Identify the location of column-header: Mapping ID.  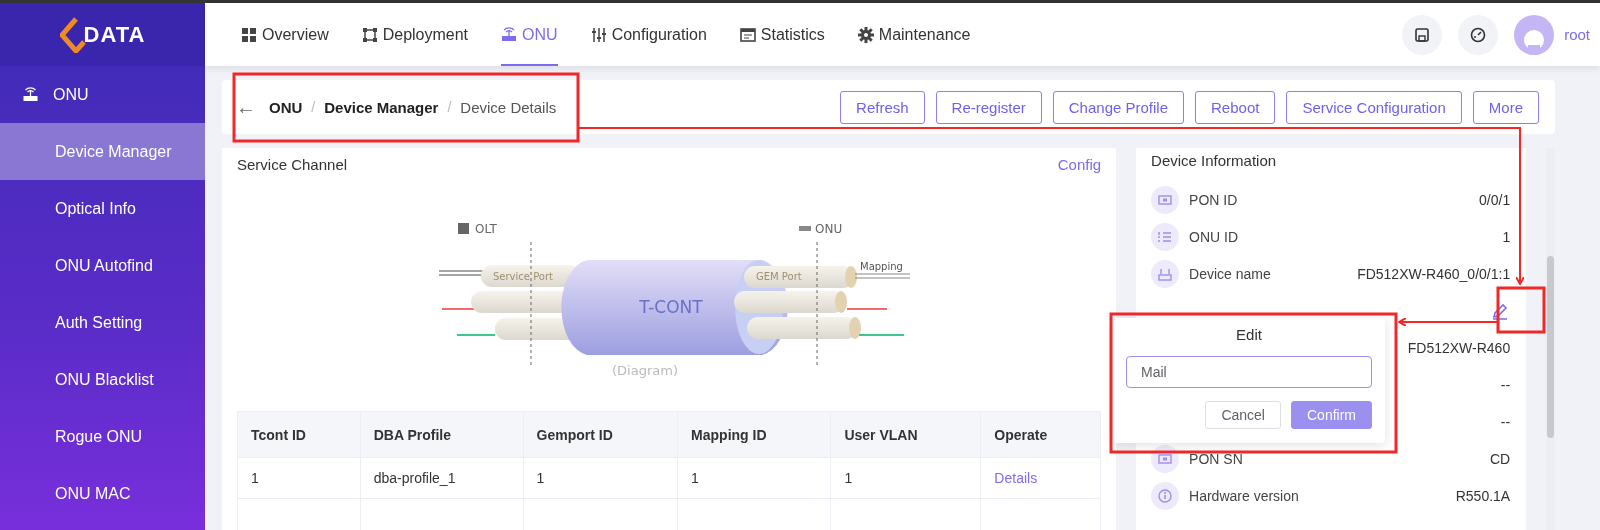
(754, 434).